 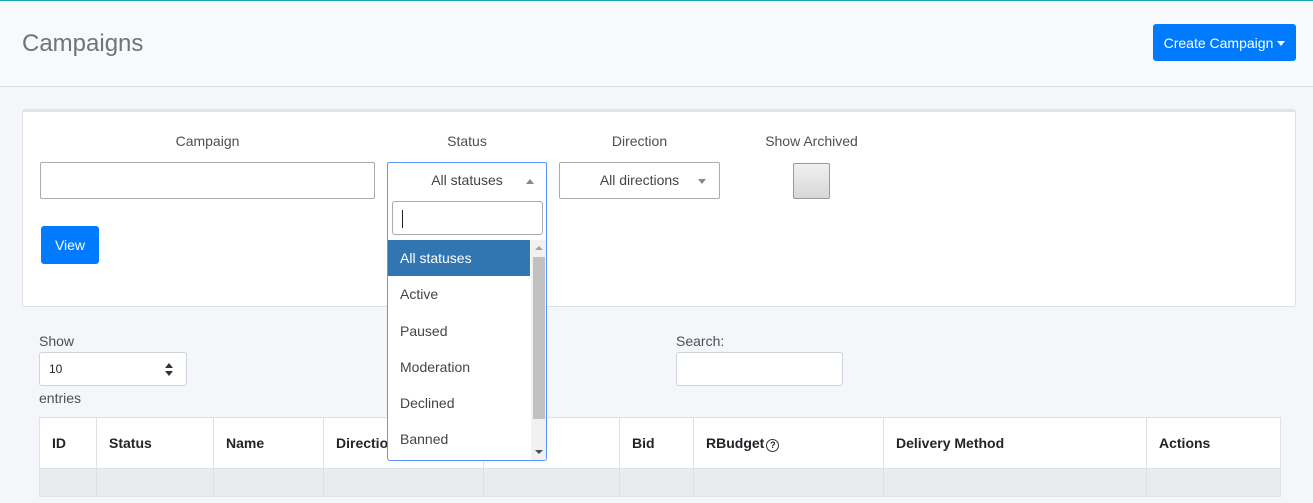 I want to click on table-row, so click(x=660, y=482).